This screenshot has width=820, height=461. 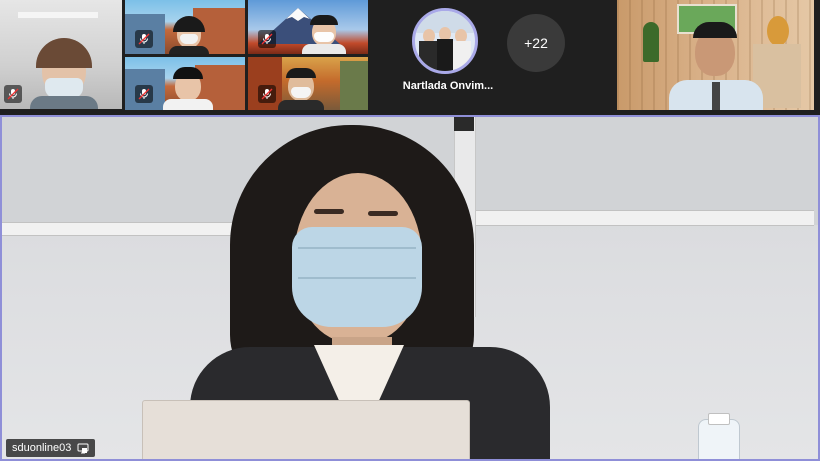 I want to click on speaker-name-label: sduonline03, so click(x=51, y=448).